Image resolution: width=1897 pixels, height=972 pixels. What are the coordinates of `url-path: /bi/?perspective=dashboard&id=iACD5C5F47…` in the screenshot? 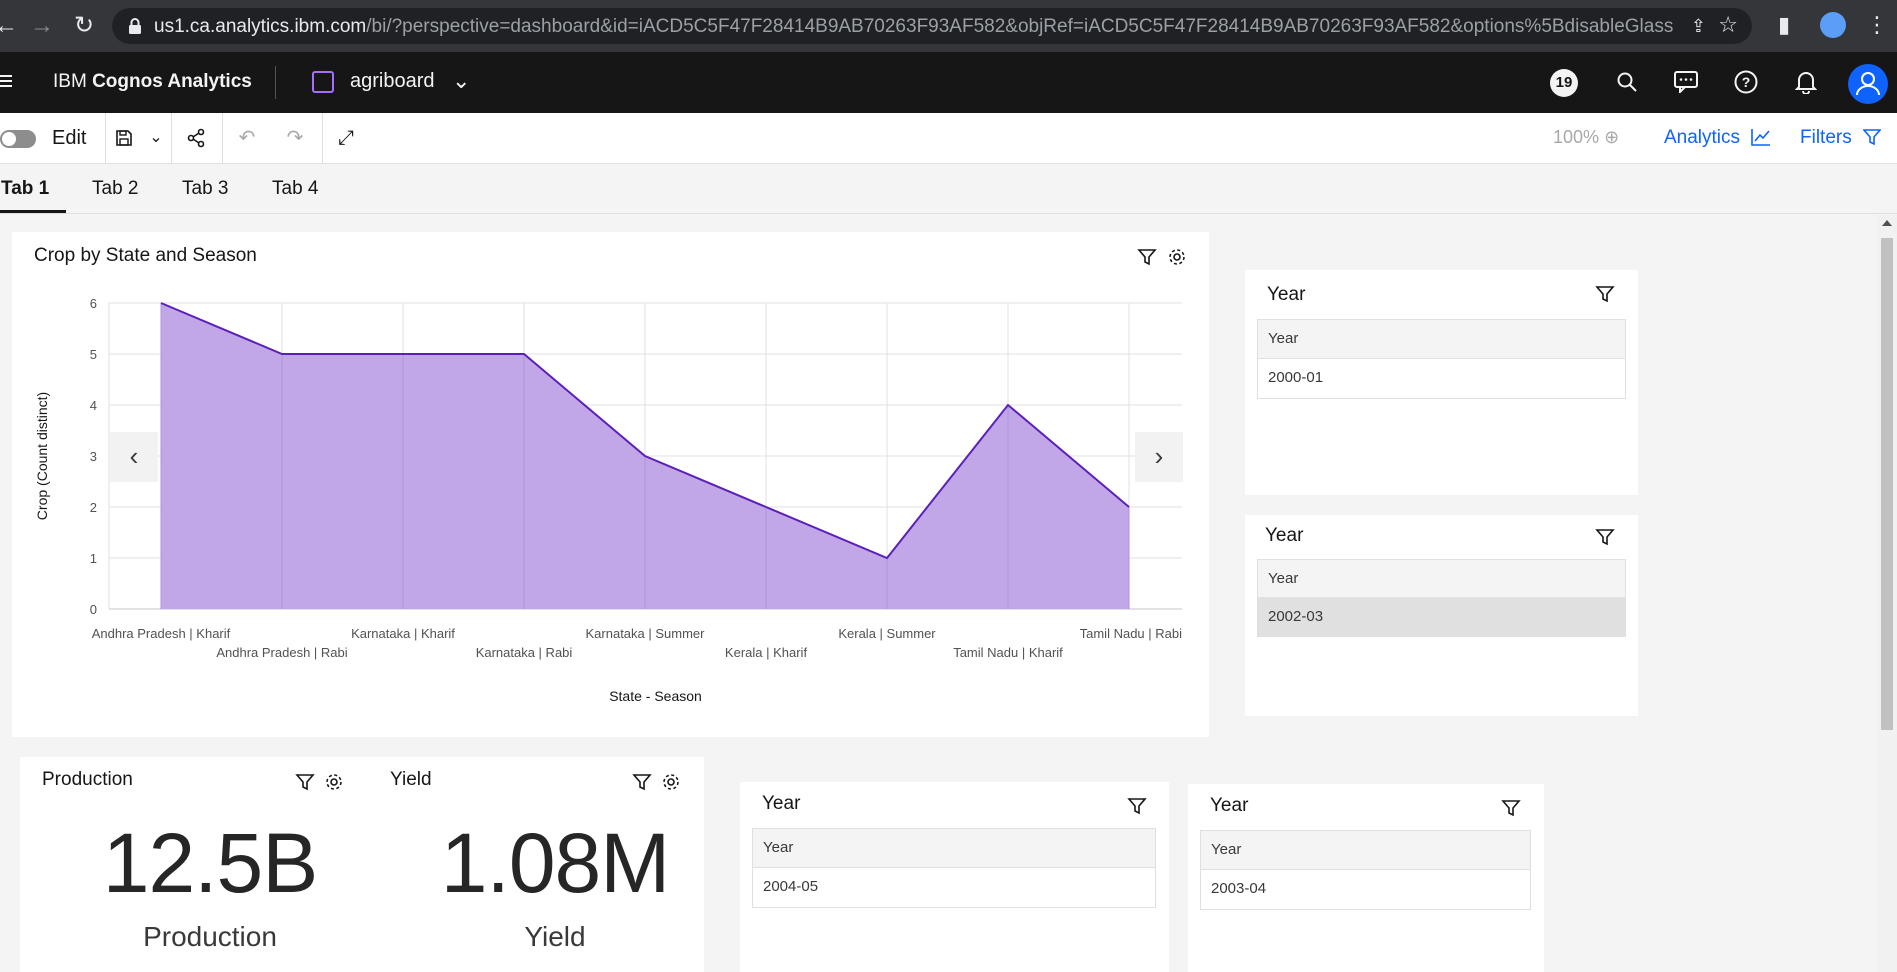 It's located at (1020, 26).